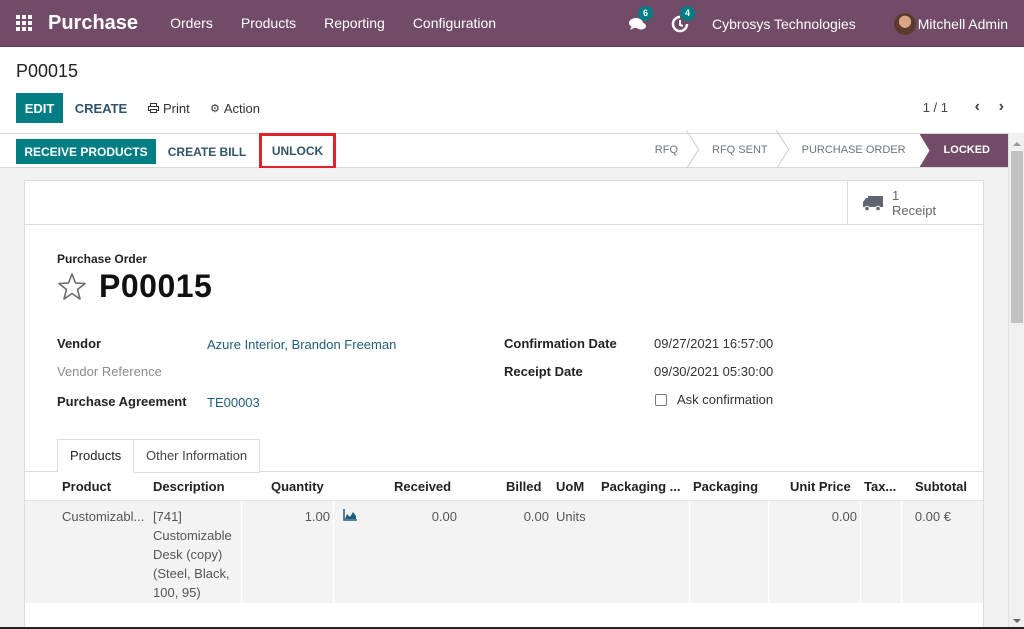  What do you see at coordinates (72, 287) in the screenshot?
I see `star-icon` at bounding box center [72, 287].